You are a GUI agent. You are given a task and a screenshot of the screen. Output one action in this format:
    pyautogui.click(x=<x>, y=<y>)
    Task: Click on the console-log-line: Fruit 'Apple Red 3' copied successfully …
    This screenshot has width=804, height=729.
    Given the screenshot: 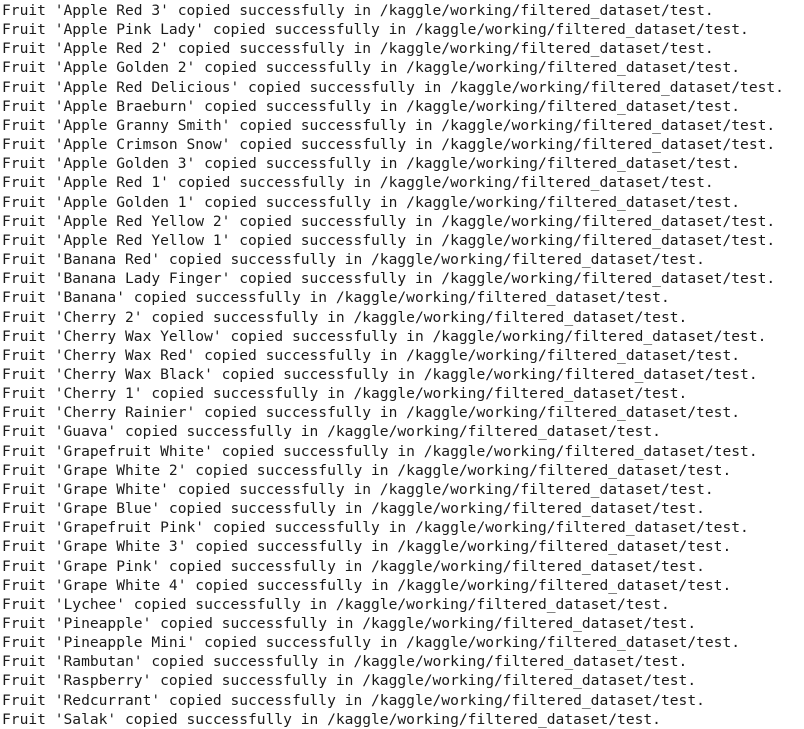 What is the action you would take?
    pyautogui.click(x=358, y=10)
    